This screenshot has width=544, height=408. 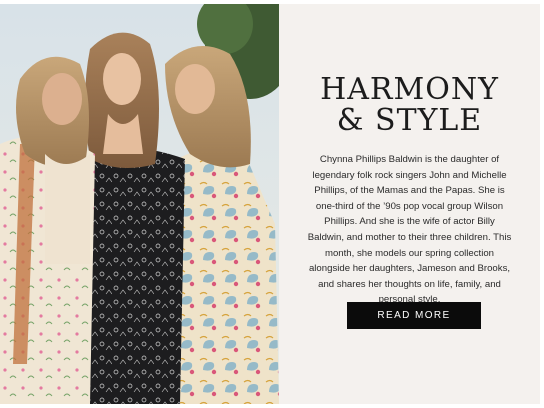 What do you see at coordinates (409, 89) in the screenshot?
I see `headline-line-1: HARMONY` at bounding box center [409, 89].